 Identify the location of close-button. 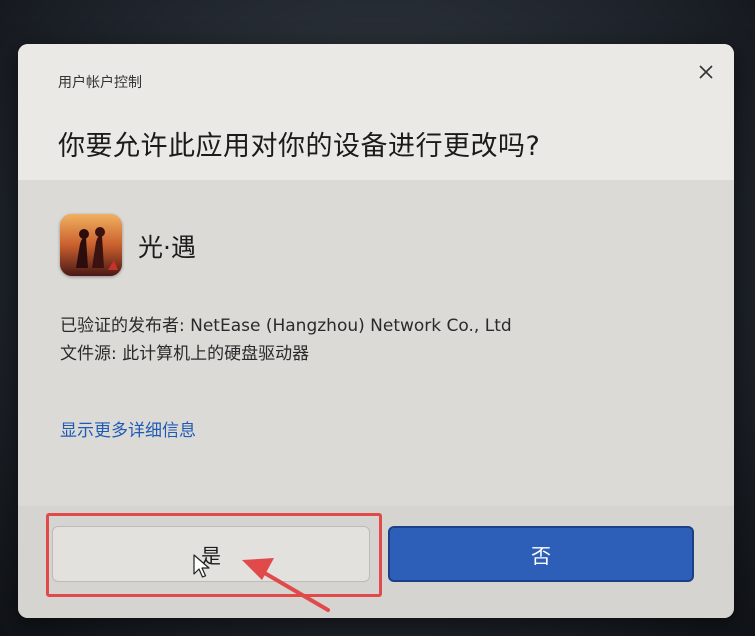
(706, 72).